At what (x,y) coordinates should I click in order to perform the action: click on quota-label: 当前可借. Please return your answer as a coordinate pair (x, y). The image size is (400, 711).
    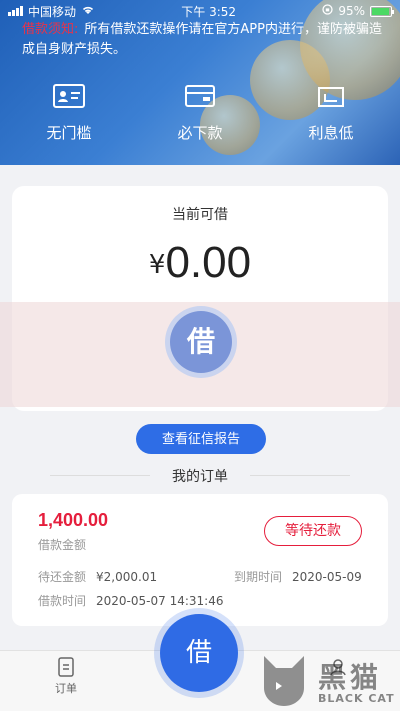
    Looking at the image, I should click on (200, 215).